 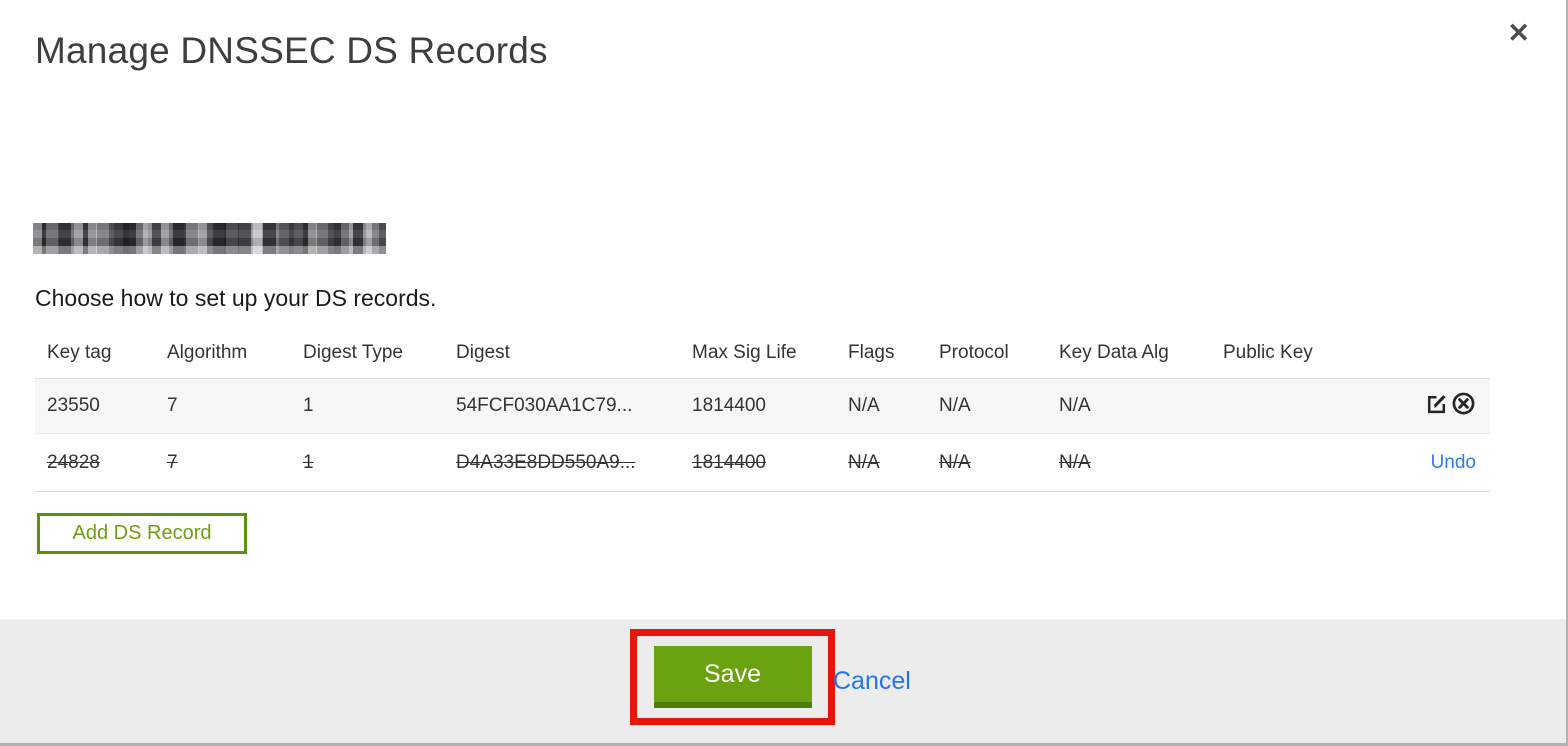 I want to click on close-icon: ✕, so click(x=1518, y=33).